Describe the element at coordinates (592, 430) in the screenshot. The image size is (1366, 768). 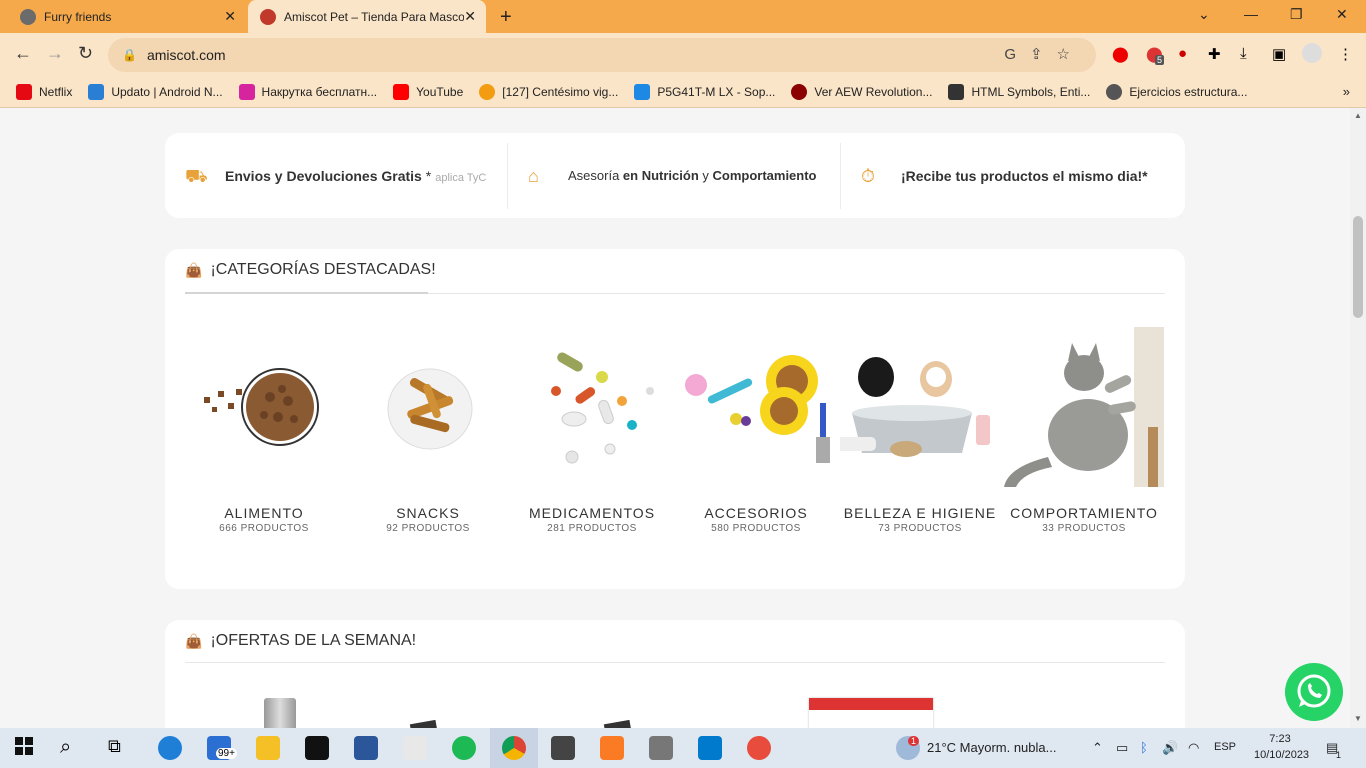
I see `category-medicamentos: MEDICAMENTOS 281 PRODUCTOS` at that location.